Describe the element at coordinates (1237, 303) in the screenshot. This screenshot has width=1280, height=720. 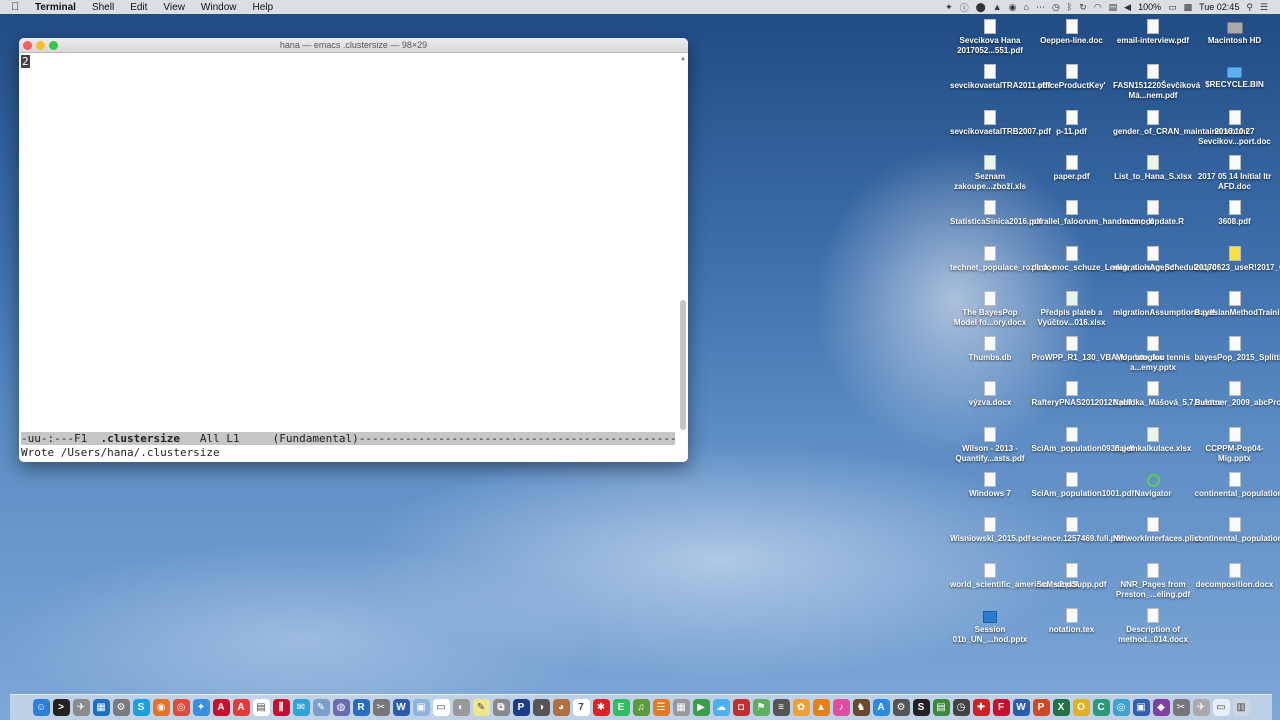
I see `desktop-icon: BayesianMethodTrainingHandout.pdf` at that location.